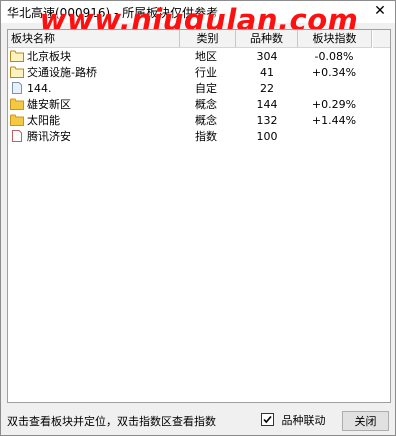 The width and height of the screenshot is (396, 436). What do you see at coordinates (381, 39) in the screenshot?
I see `scrollbar-corner` at bounding box center [381, 39].